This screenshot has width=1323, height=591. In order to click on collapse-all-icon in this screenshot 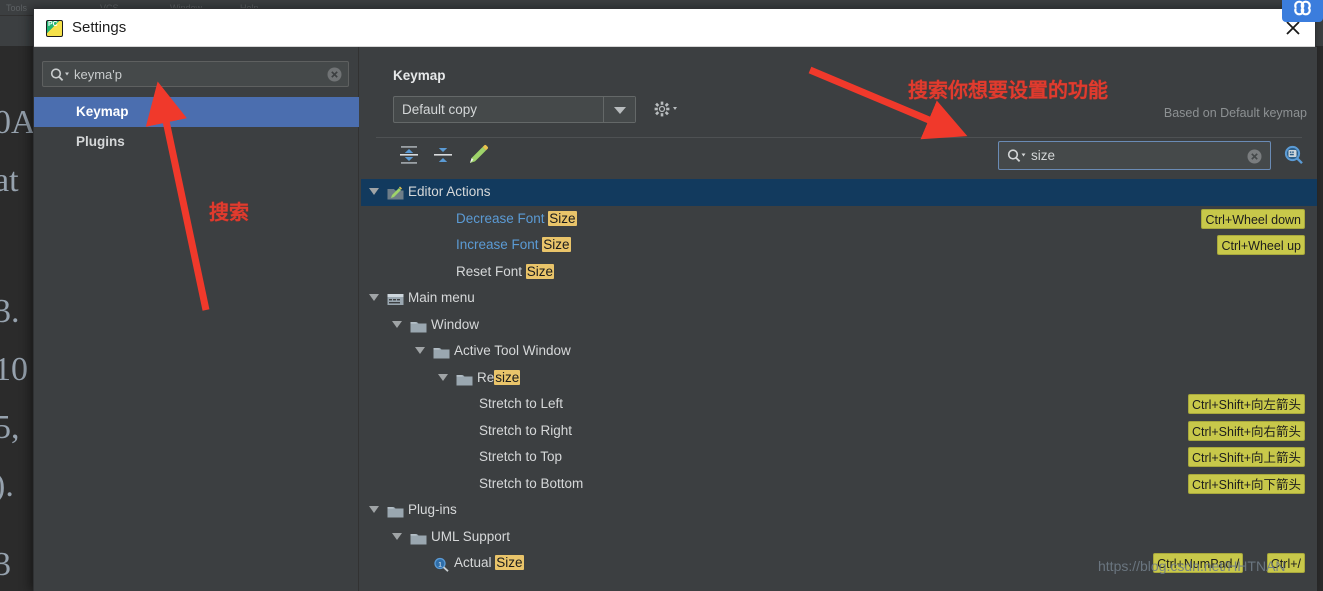, I will do `click(445, 156)`.